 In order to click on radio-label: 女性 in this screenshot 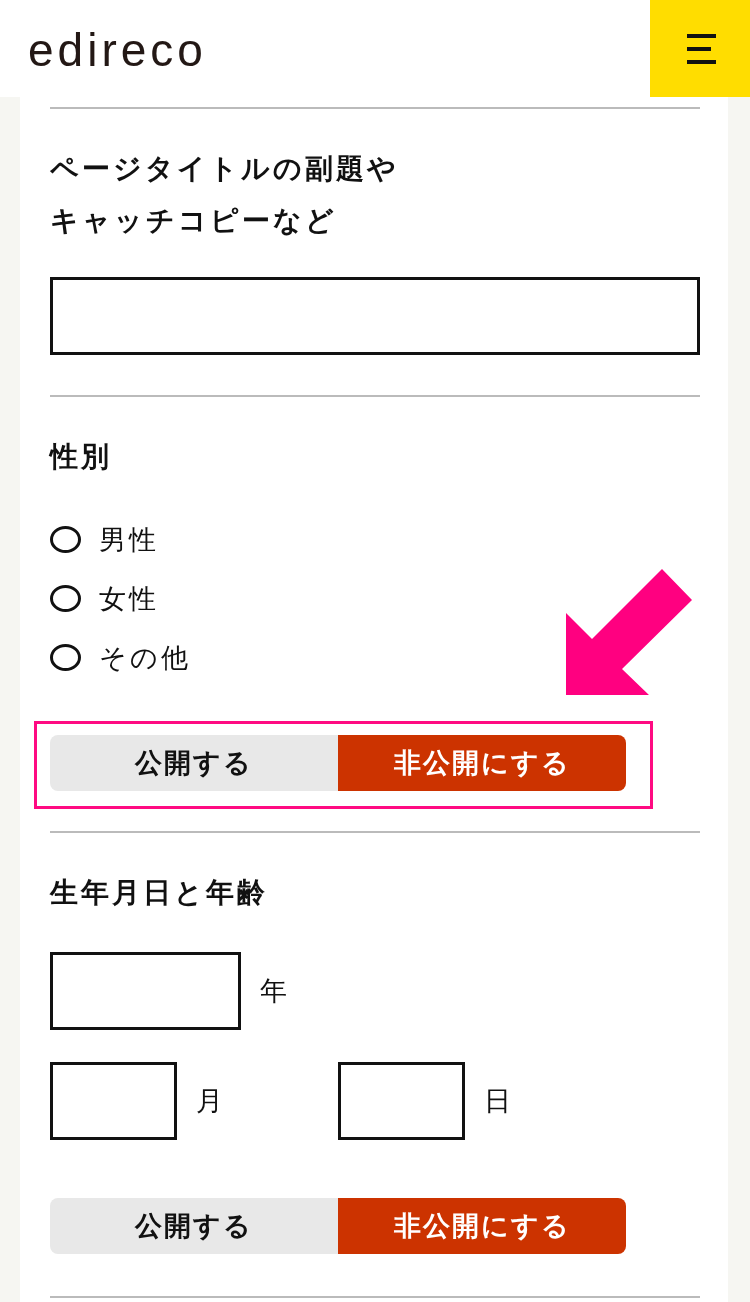, I will do `click(129, 598)`.